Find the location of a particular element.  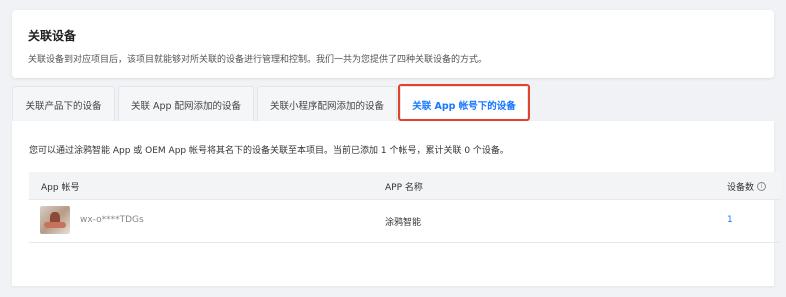

tab-app-account-devices: 关联 App 帐号下的设备 is located at coordinates (464, 104).